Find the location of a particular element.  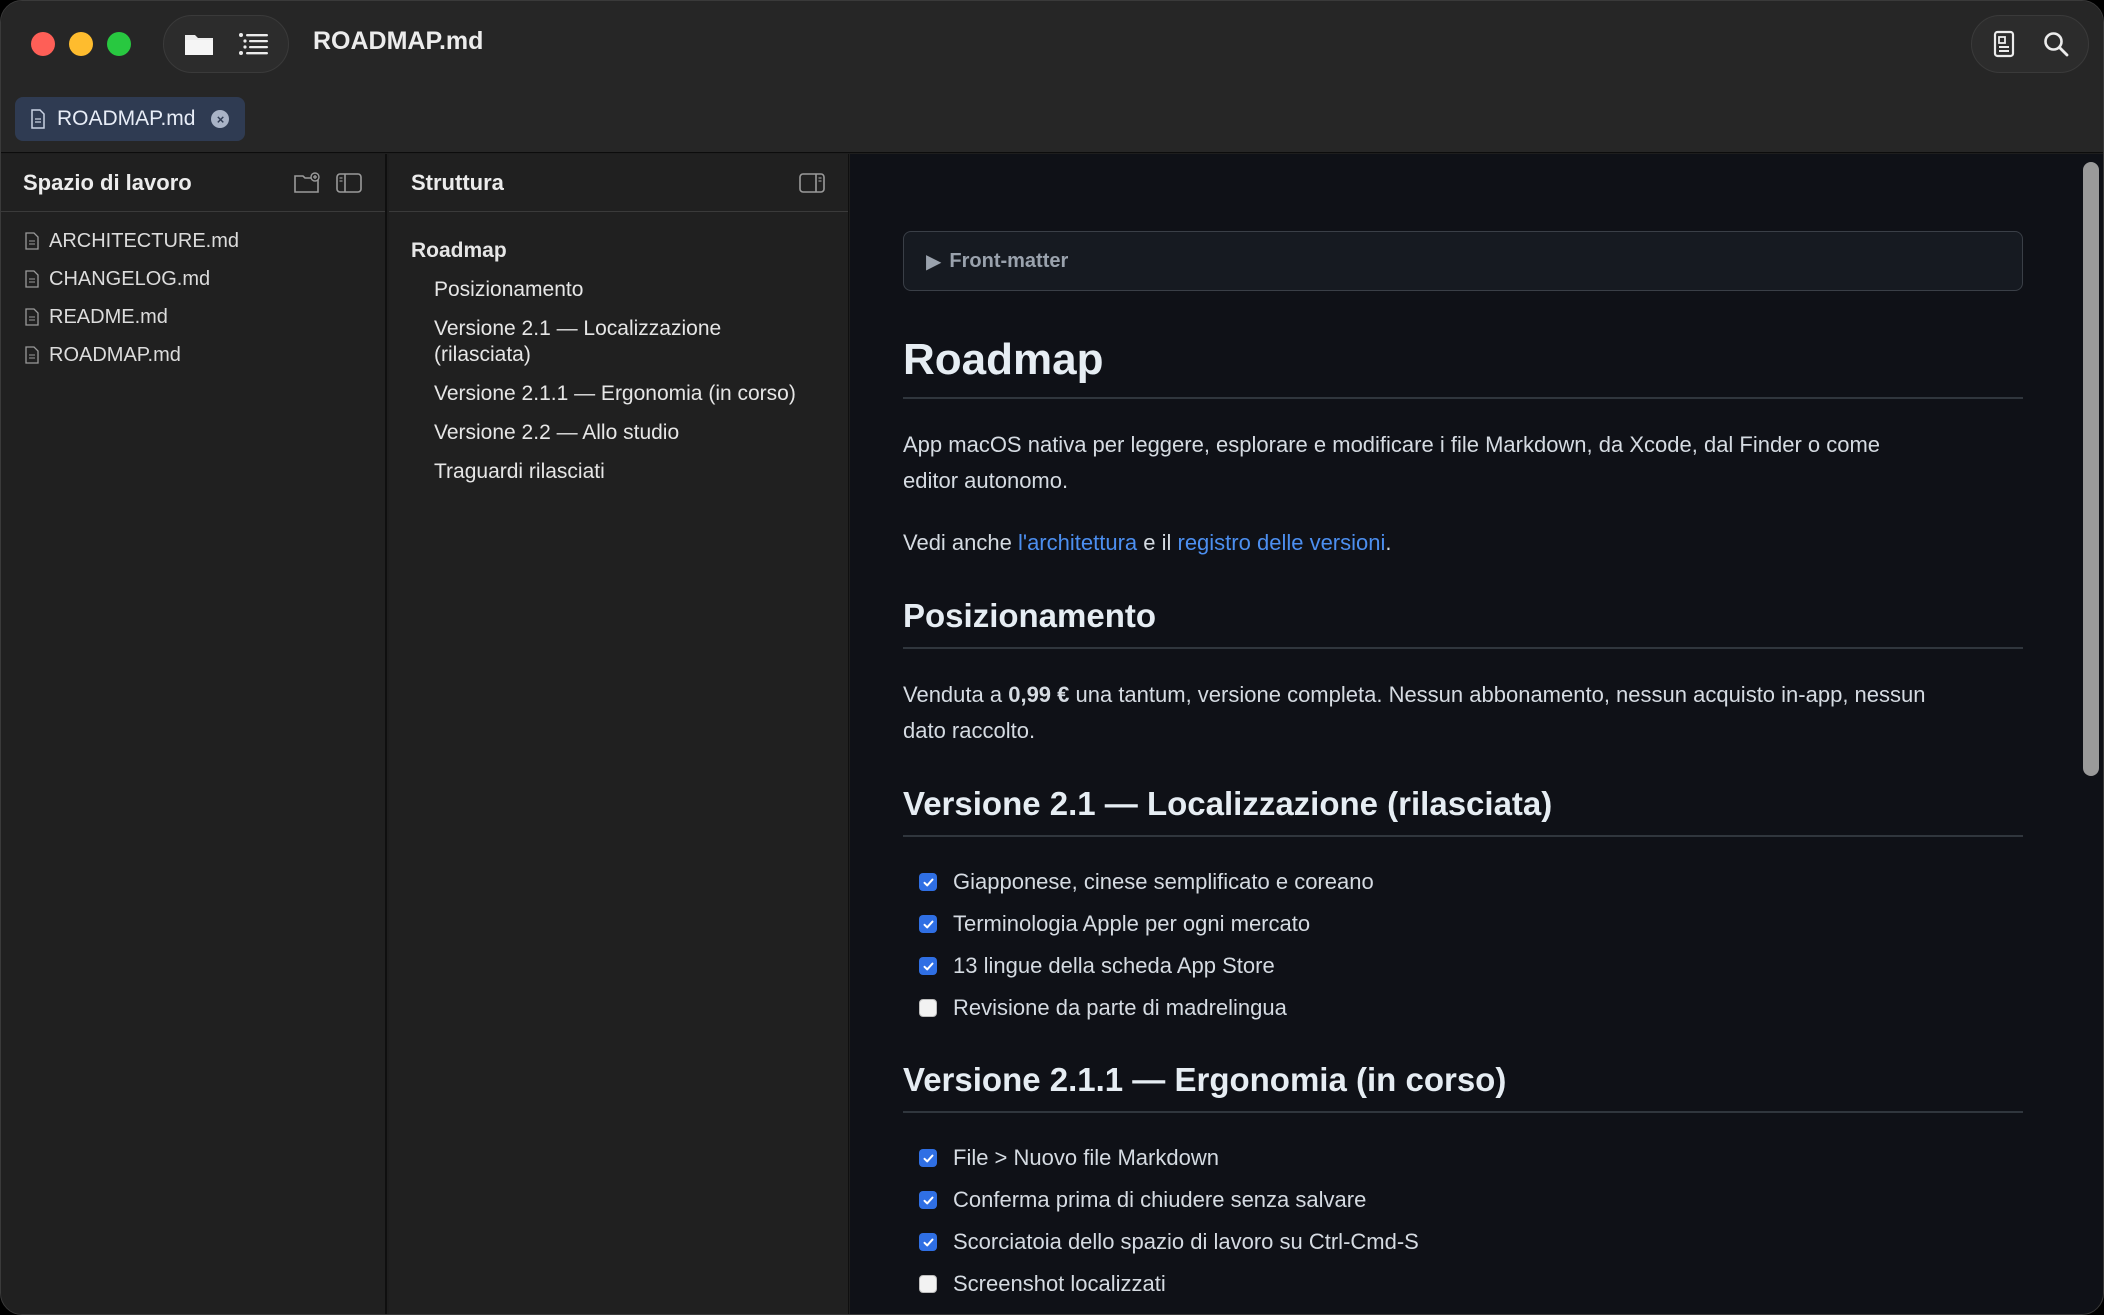

minimize-window-button is located at coordinates (81, 44).